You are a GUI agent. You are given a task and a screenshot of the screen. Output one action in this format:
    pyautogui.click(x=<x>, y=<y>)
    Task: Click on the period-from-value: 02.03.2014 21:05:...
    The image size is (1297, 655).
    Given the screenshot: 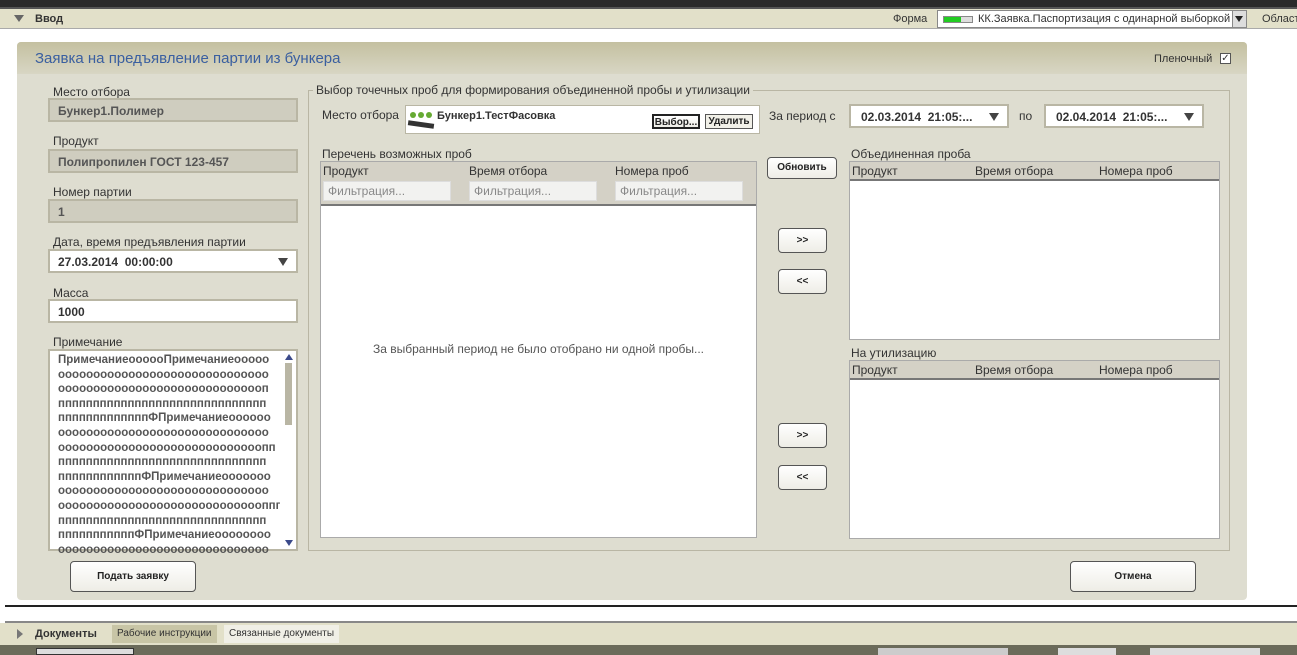 What is the action you would take?
    pyautogui.click(x=917, y=117)
    